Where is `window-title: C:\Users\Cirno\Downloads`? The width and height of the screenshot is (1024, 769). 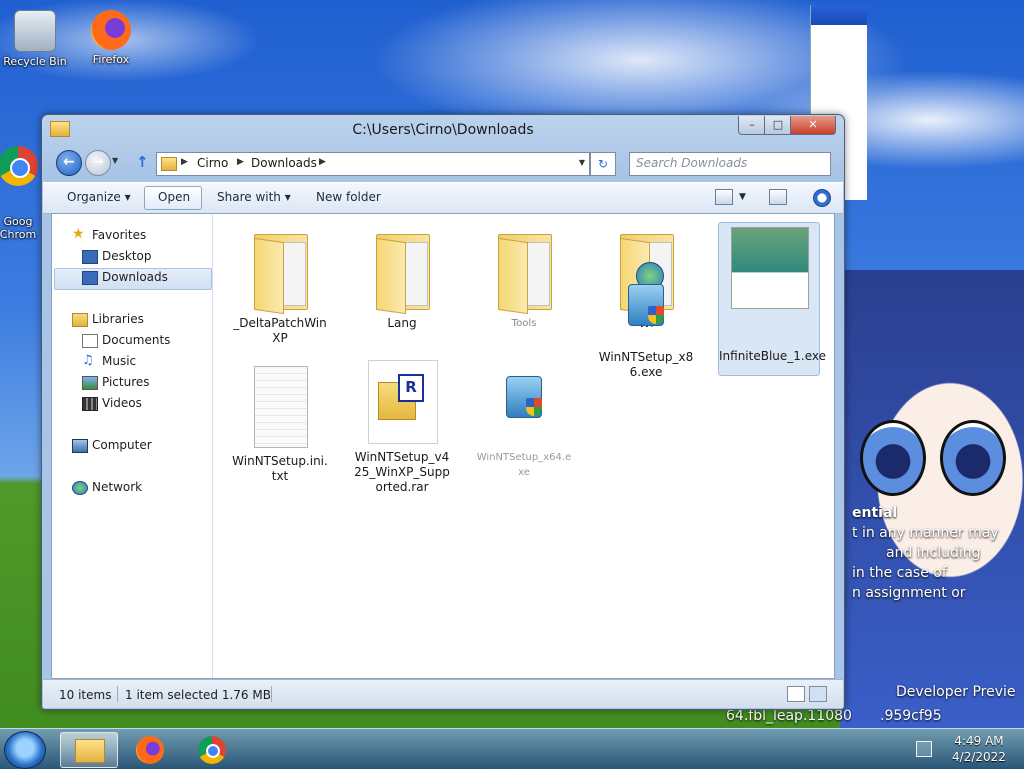 window-title: C:\Users\Cirno\Downloads is located at coordinates (443, 130).